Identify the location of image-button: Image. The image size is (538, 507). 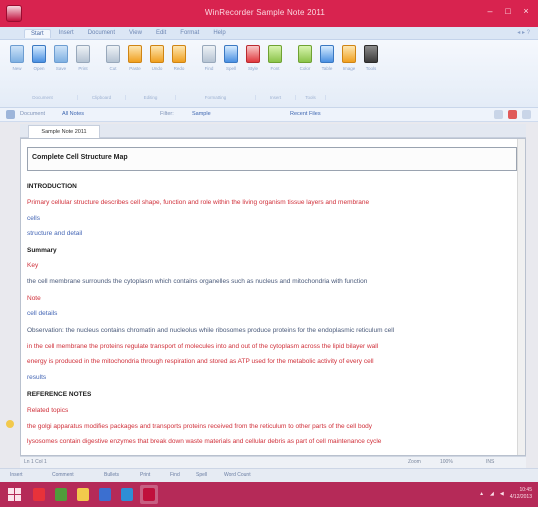
(349, 58).